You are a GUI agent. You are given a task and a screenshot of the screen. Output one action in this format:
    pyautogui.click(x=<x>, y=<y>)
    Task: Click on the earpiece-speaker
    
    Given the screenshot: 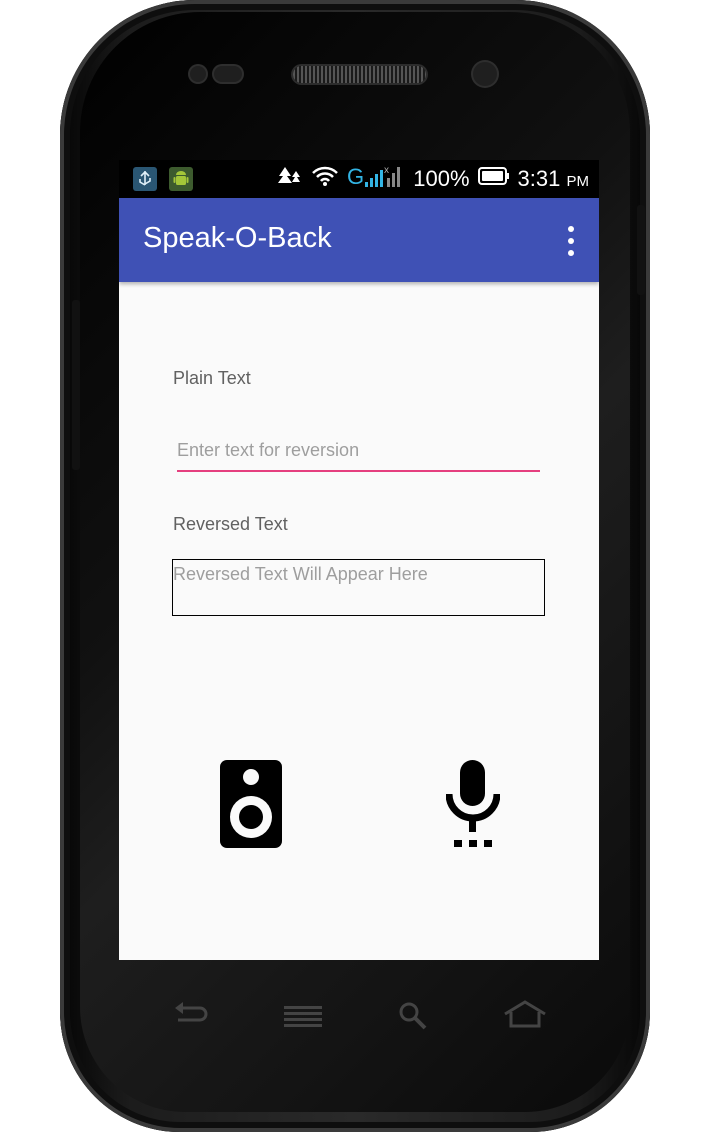 What is the action you would take?
    pyautogui.click(x=359, y=74)
    